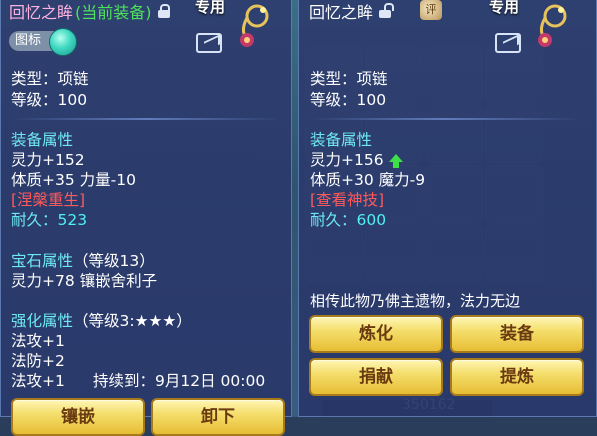 This screenshot has height=436, width=597. Describe the element at coordinates (132, 321) in the screenshot. I see `enhance-level: （等级3:★★★）` at that location.